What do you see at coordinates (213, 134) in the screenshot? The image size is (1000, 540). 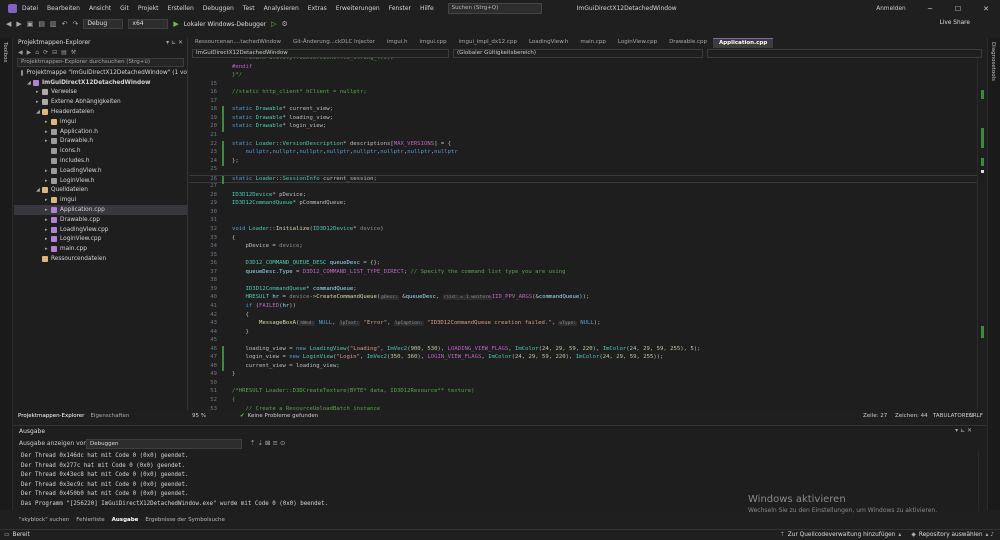 I see `line-number: 21` at bounding box center [213, 134].